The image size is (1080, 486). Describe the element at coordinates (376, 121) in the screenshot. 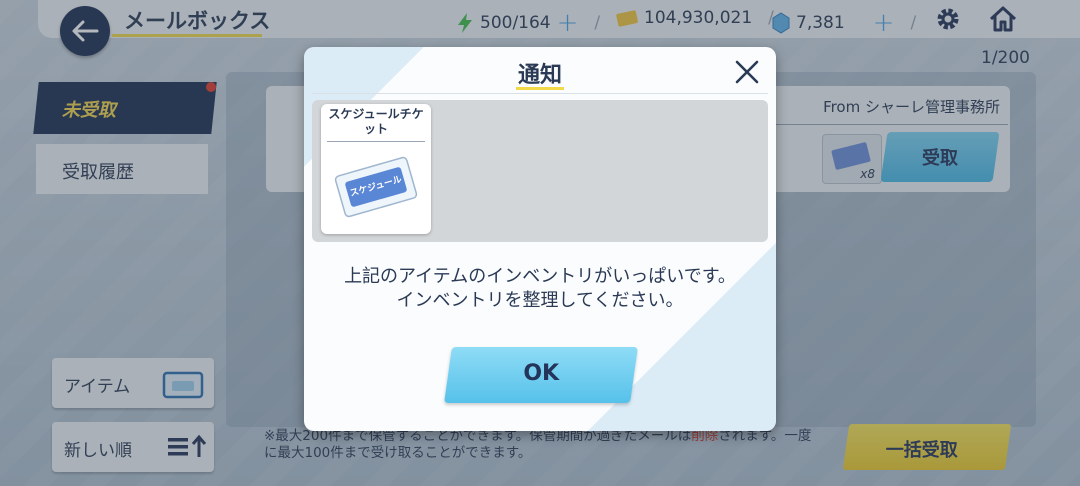

I see `item-name: スケジュールチケット` at that location.